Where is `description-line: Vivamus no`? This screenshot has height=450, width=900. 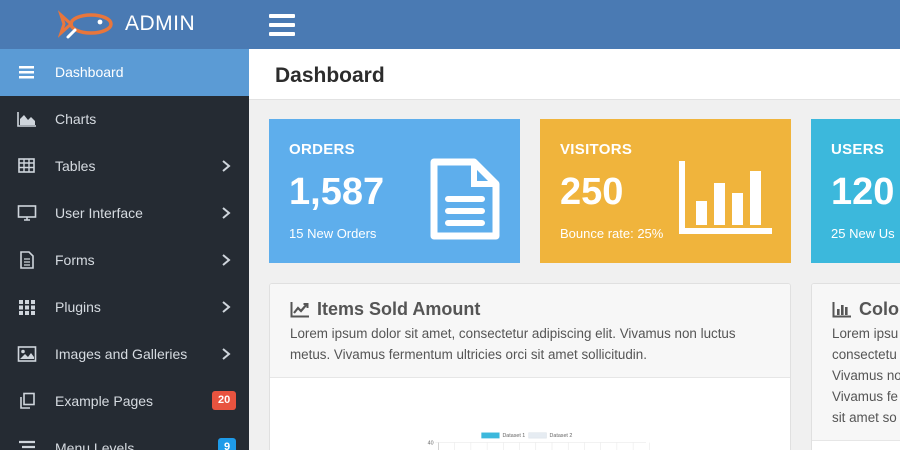
description-line: Vivamus no is located at coordinates (866, 375).